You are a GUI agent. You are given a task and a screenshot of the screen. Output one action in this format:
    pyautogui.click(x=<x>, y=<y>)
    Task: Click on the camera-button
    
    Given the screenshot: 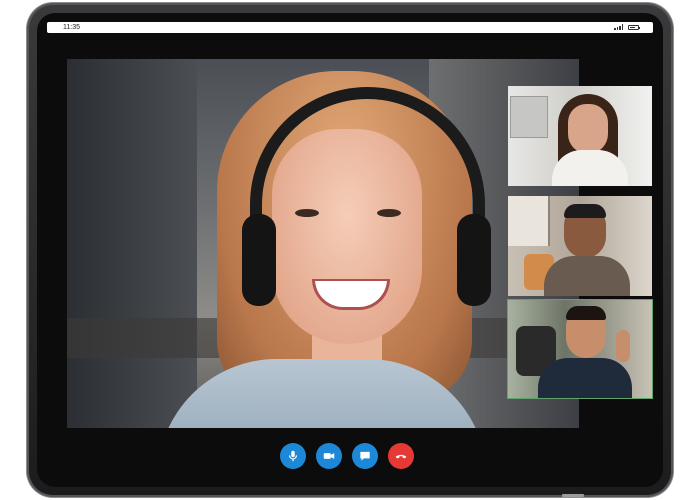 What is the action you would take?
    pyautogui.click(x=329, y=456)
    